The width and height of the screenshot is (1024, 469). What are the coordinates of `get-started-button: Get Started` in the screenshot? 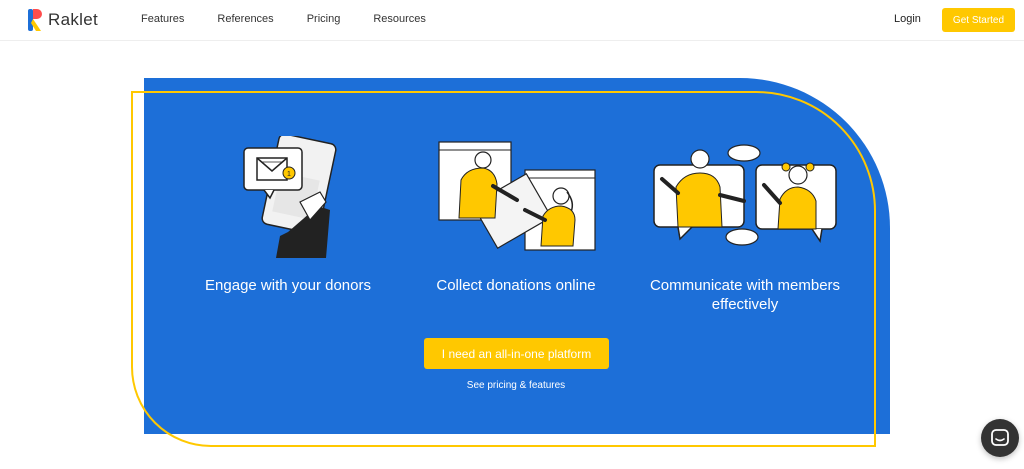 It's located at (978, 20).